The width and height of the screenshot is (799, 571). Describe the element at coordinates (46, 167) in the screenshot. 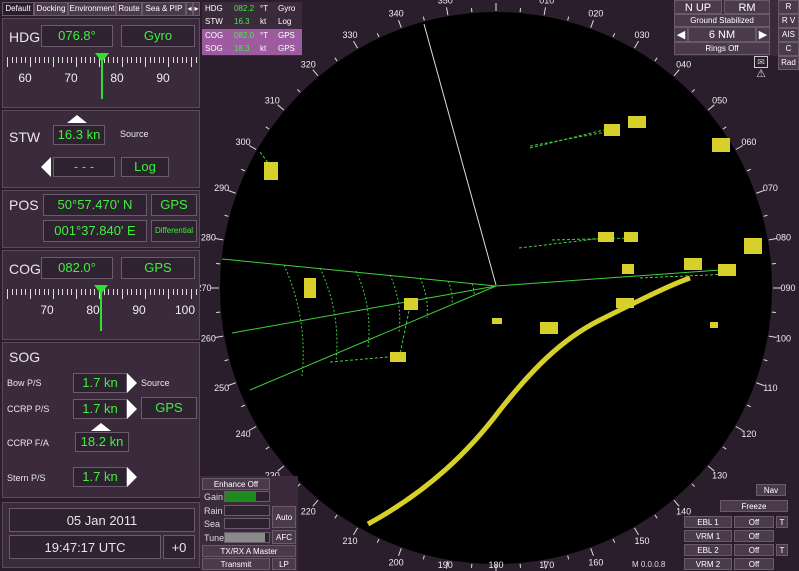

I see `stw-left-arrow-icon` at that location.